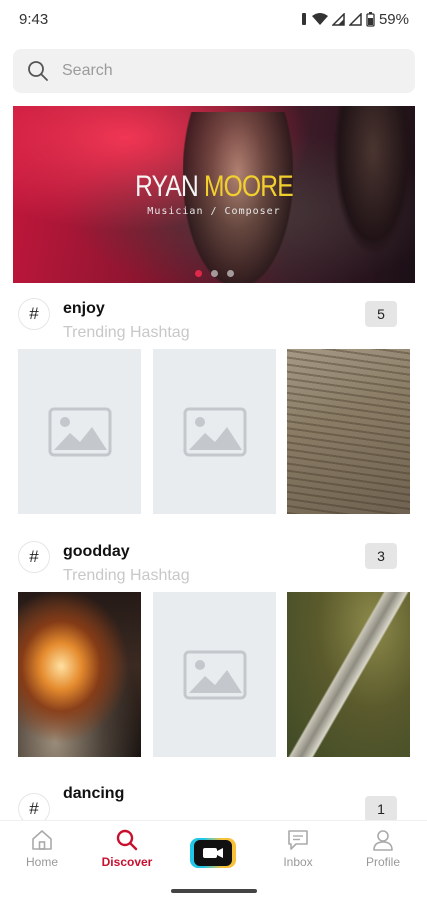 The height and width of the screenshot is (900, 427). I want to click on nav-home: Home, so click(42, 849).